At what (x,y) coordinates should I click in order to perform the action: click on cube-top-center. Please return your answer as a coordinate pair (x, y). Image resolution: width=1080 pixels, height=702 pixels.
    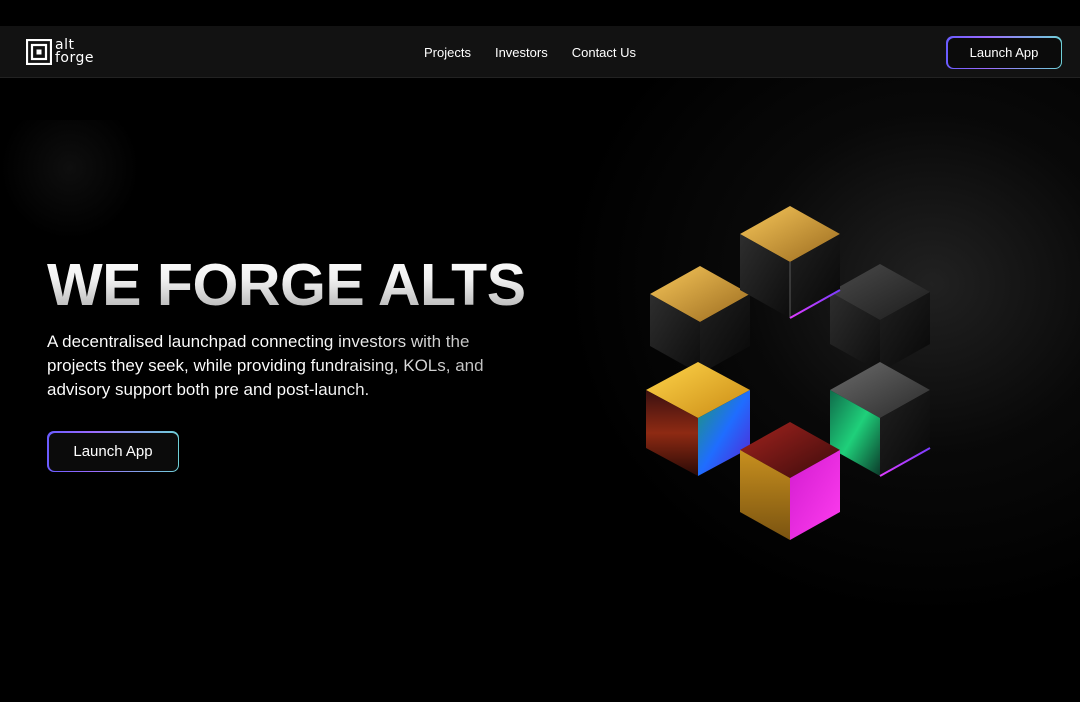
    Looking at the image, I should click on (790, 262).